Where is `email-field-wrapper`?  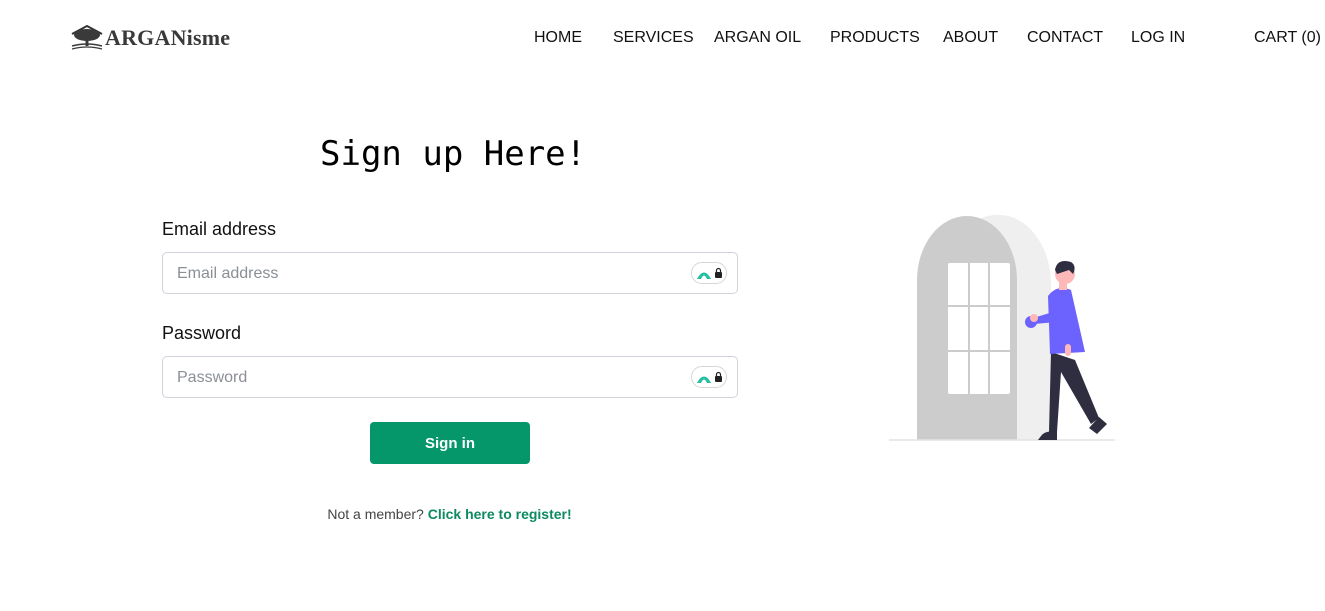
email-field-wrapper is located at coordinates (450, 273).